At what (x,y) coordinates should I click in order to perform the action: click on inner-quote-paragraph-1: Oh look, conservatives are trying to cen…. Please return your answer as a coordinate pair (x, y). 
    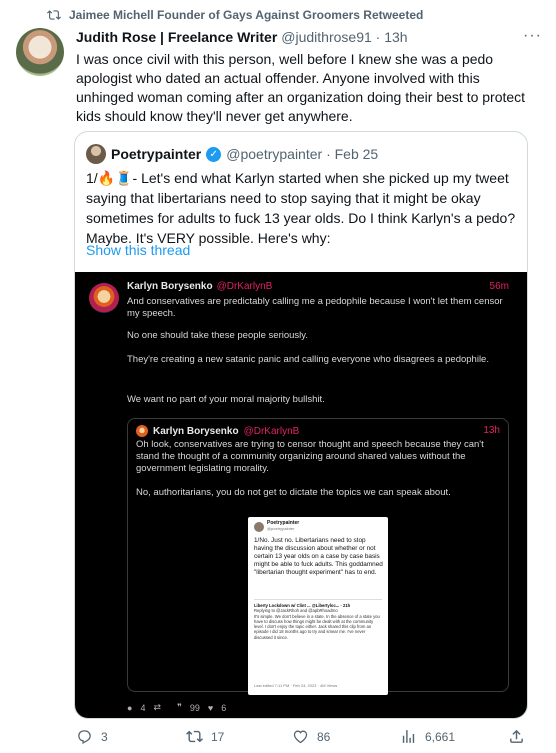
    Looking at the image, I should click on (310, 456).